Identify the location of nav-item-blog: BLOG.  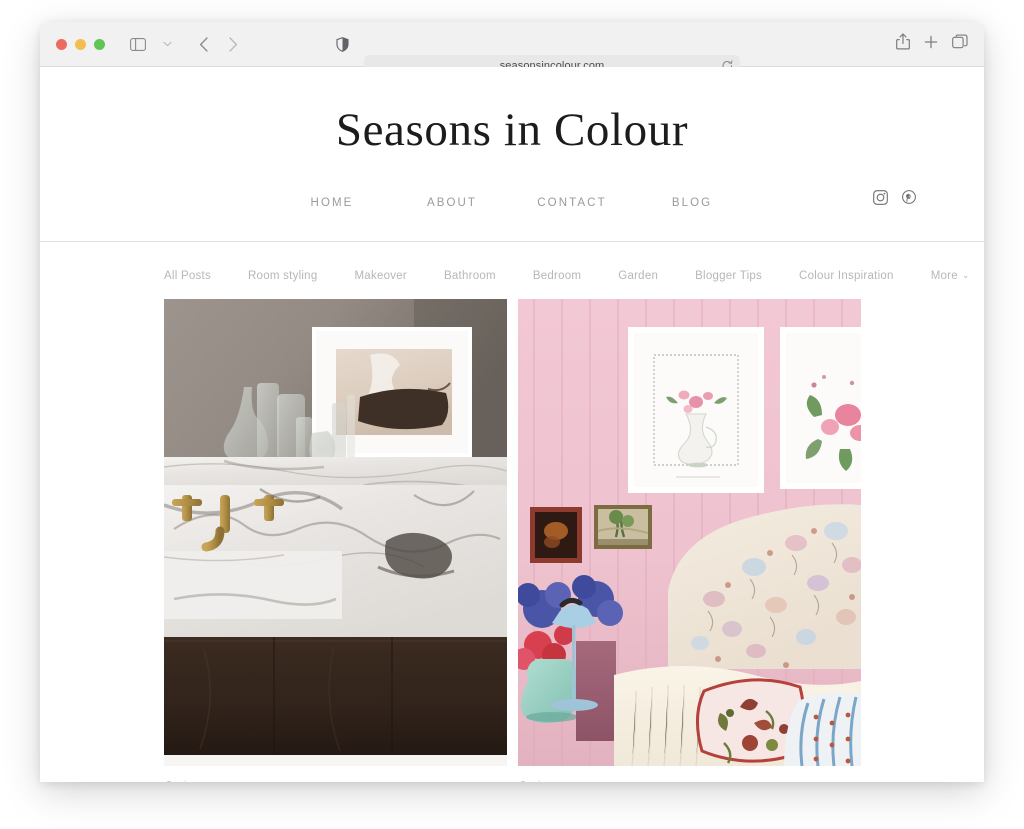
(692, 202).